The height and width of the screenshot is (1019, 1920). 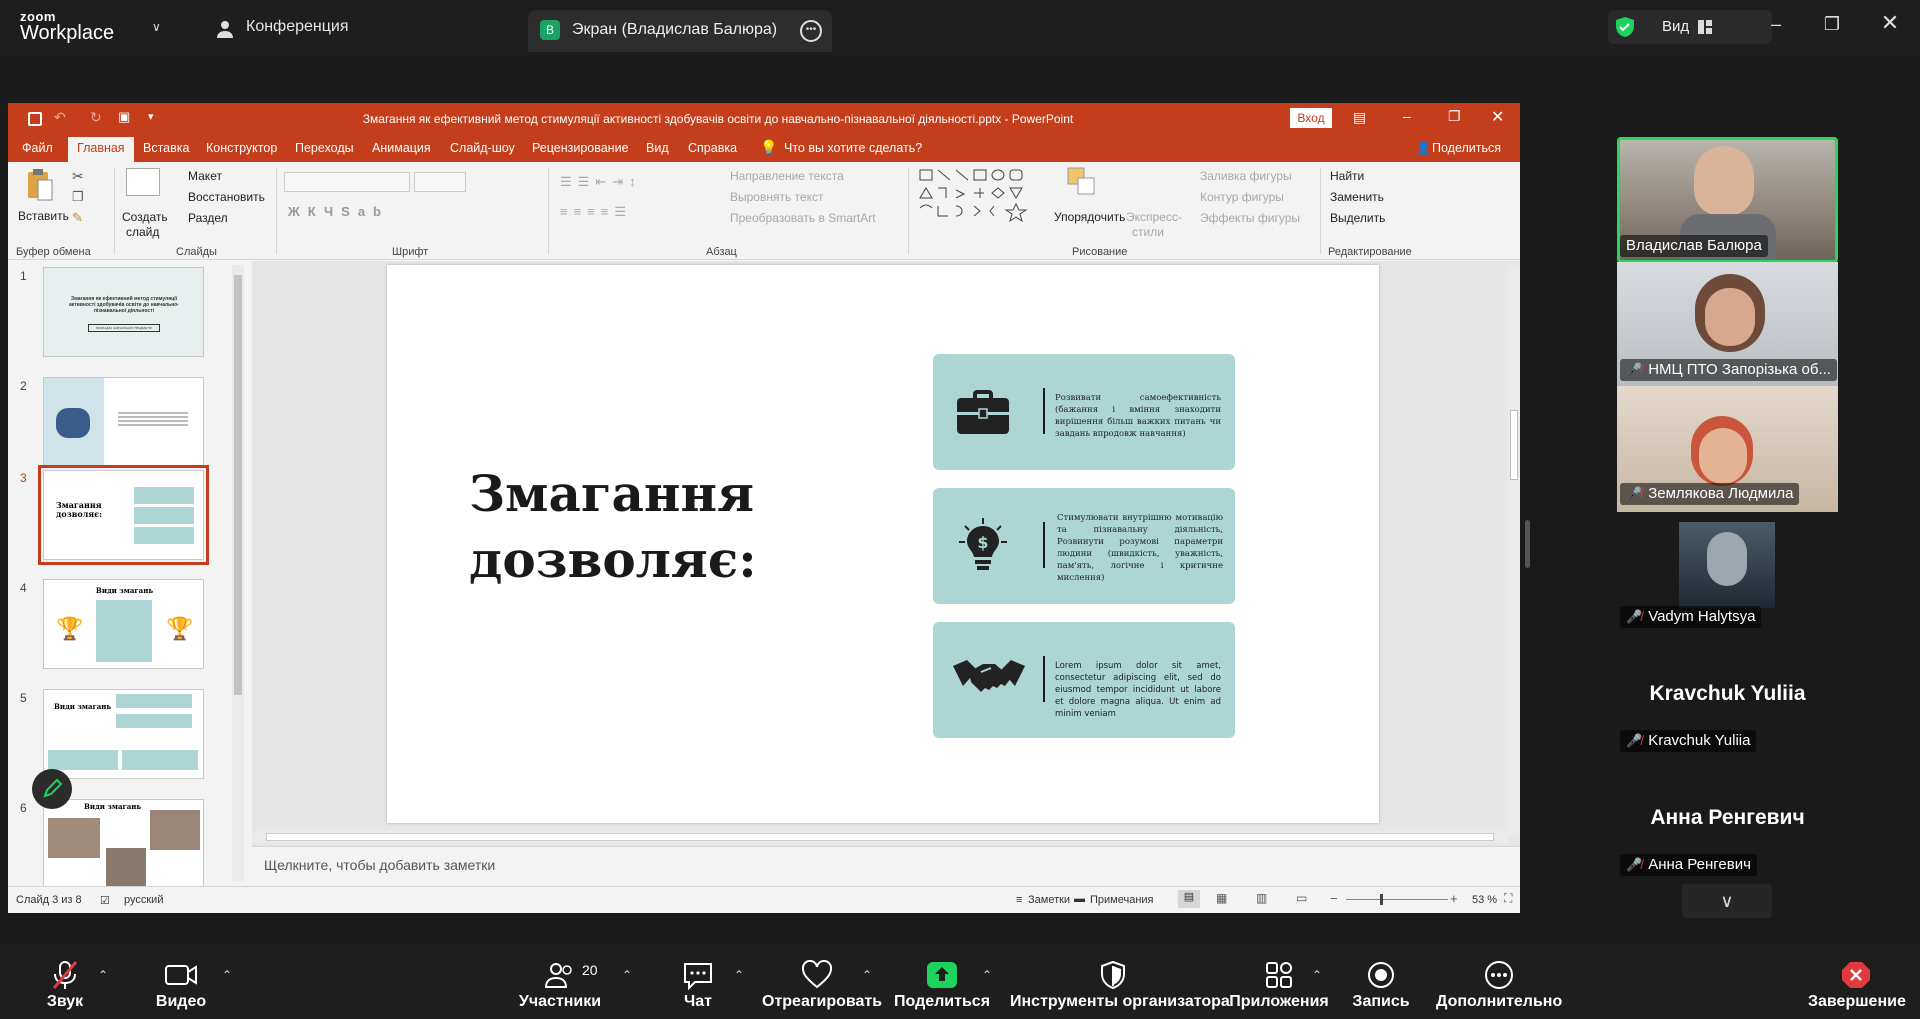 I want to click on tab-insert: Вставка, so click(x=166, y=148).